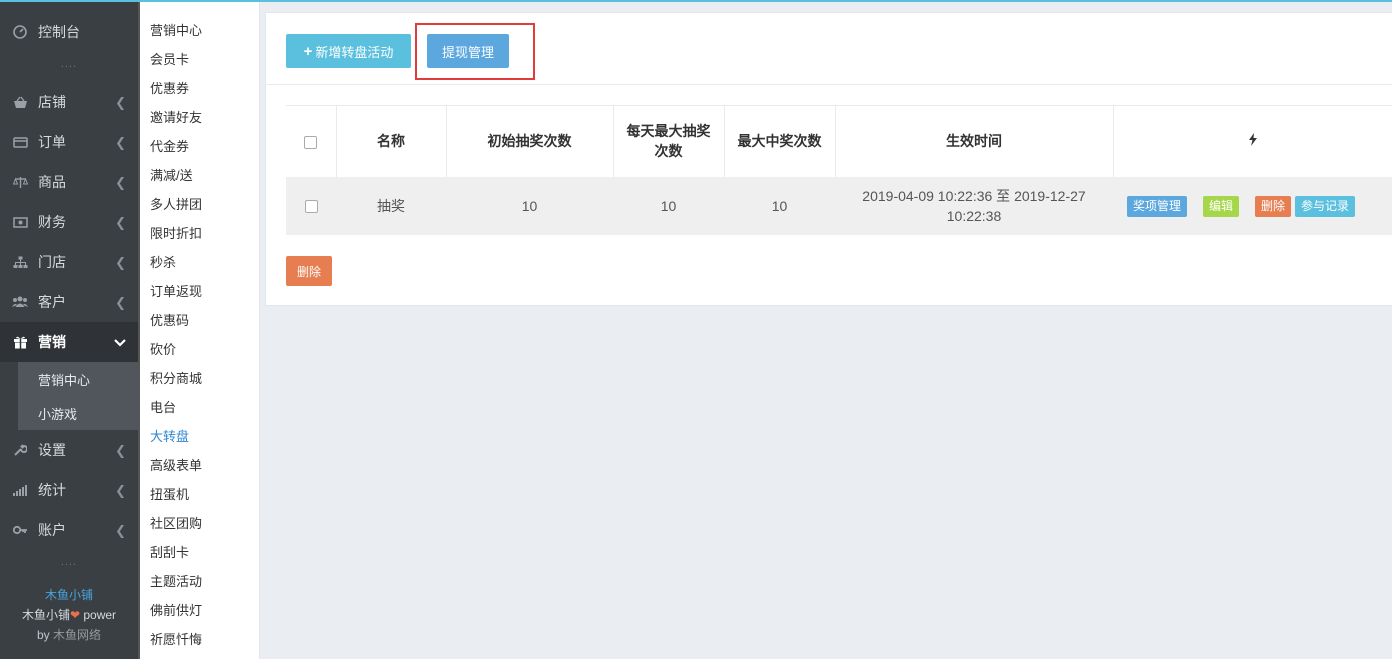 Image resolution: width=1392 pixels, height=659 pixels. I want to click on add-wheel-activity-button: + 新增转盘活动, so click(348, 51).